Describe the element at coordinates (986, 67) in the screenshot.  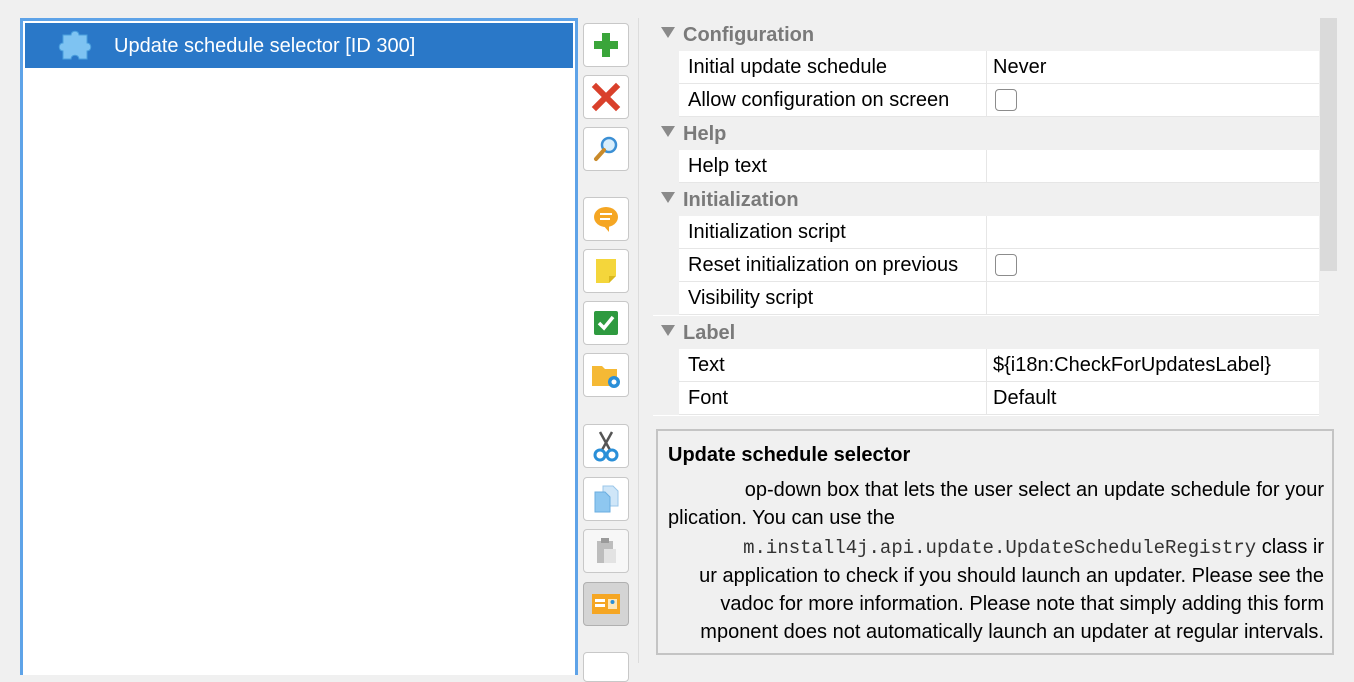
I see `property-row-initial-update-schedule: Initial update schedule Never` at that location.